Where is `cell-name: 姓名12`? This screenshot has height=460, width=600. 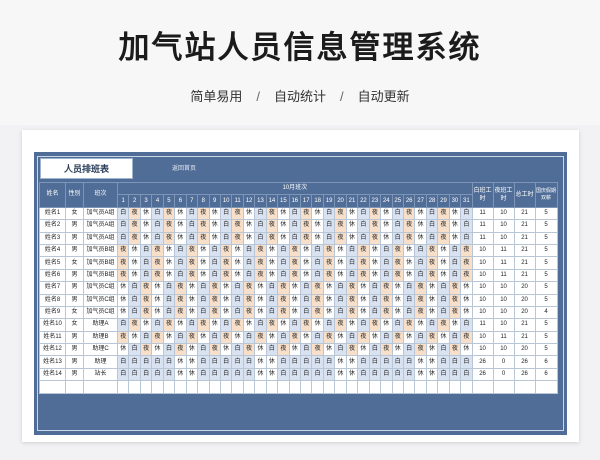
cell-name: 姓名12 is located at coordinates (52, 350).